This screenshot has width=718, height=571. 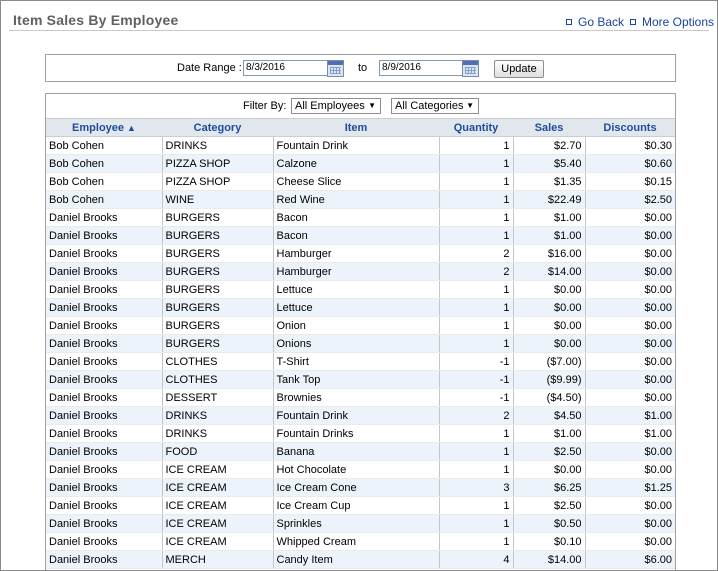 What do you see at coordinates (363, 68) in the screenshot?
I see `to-label: to` at bounding box center [363, 68].